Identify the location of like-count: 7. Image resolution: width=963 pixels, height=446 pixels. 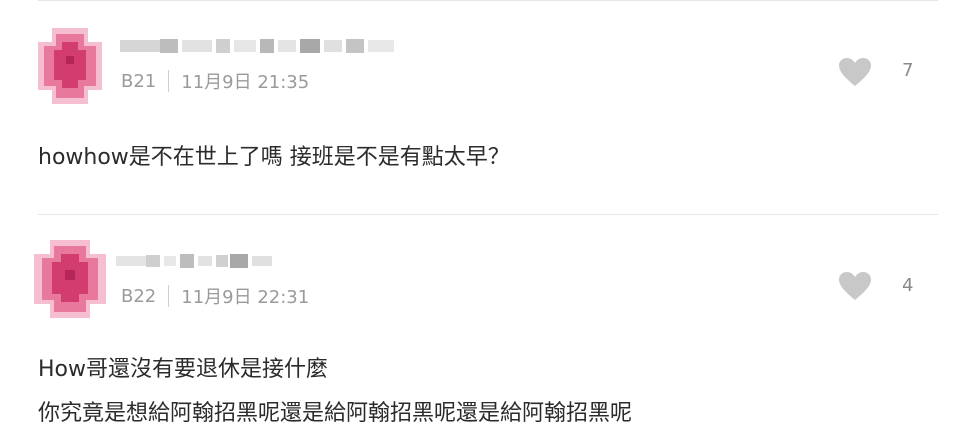
(908, 70).